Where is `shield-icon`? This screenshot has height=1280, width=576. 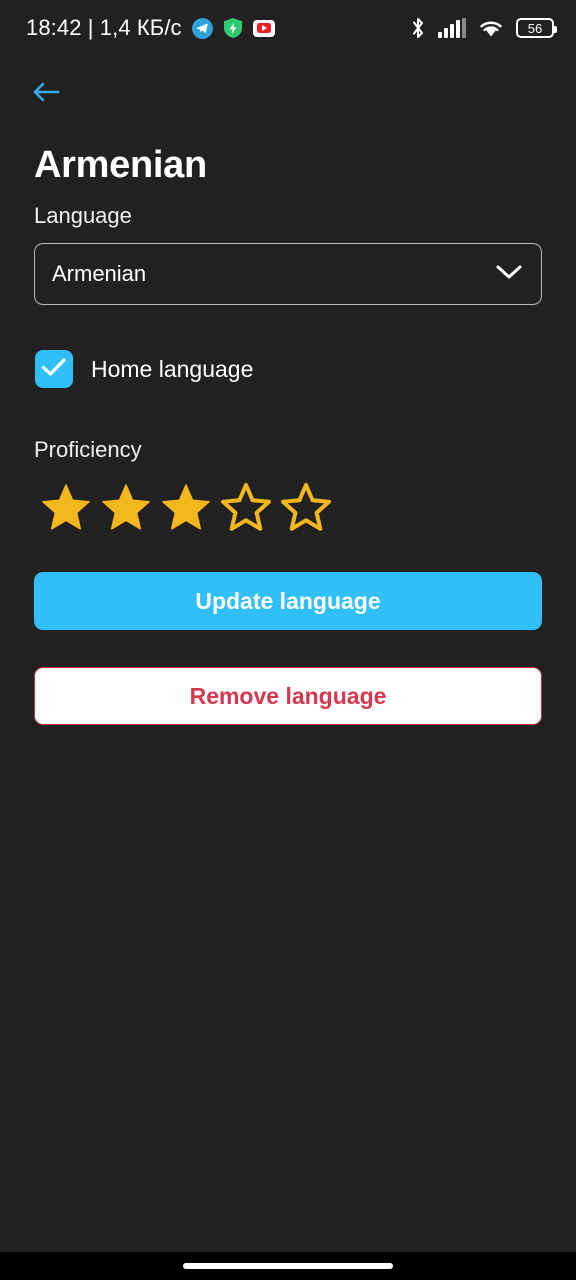
shield-icon is located at coordinates (233, 28).